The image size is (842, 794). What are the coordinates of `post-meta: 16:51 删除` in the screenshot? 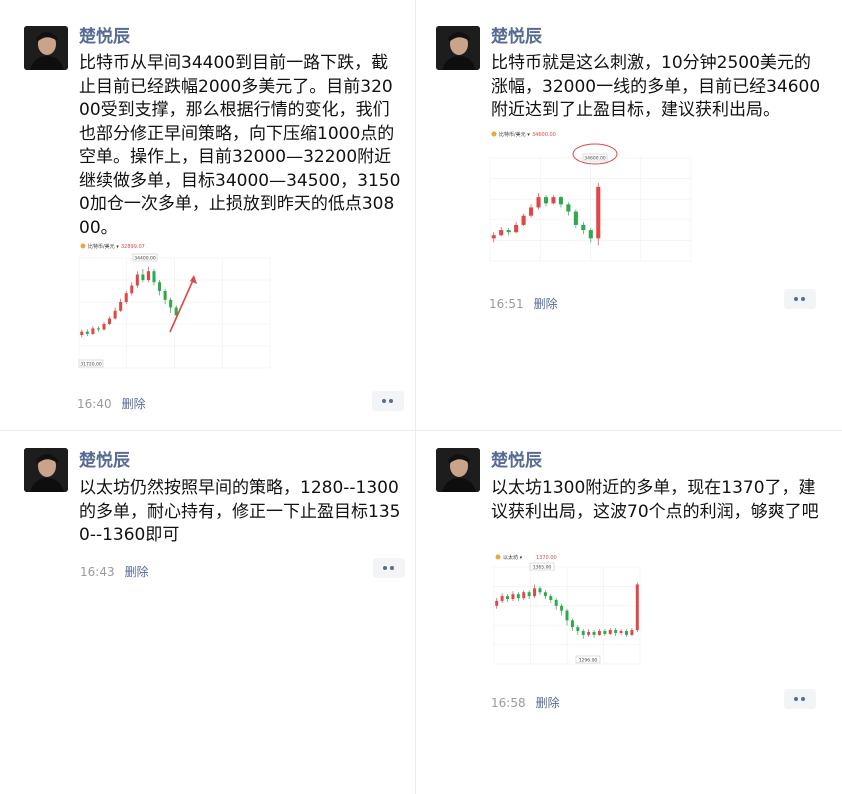 It's located at (523, 303).